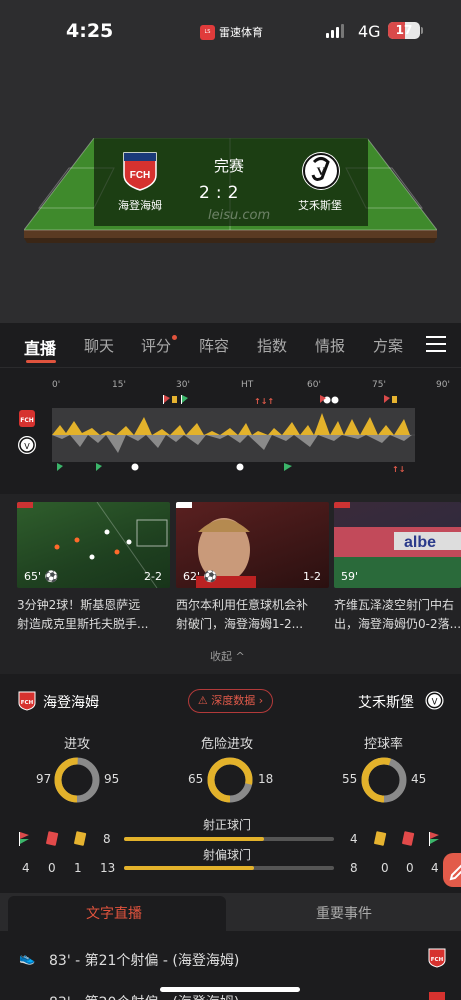  I want to click on shots-off-target-bar, so click(229, 868).